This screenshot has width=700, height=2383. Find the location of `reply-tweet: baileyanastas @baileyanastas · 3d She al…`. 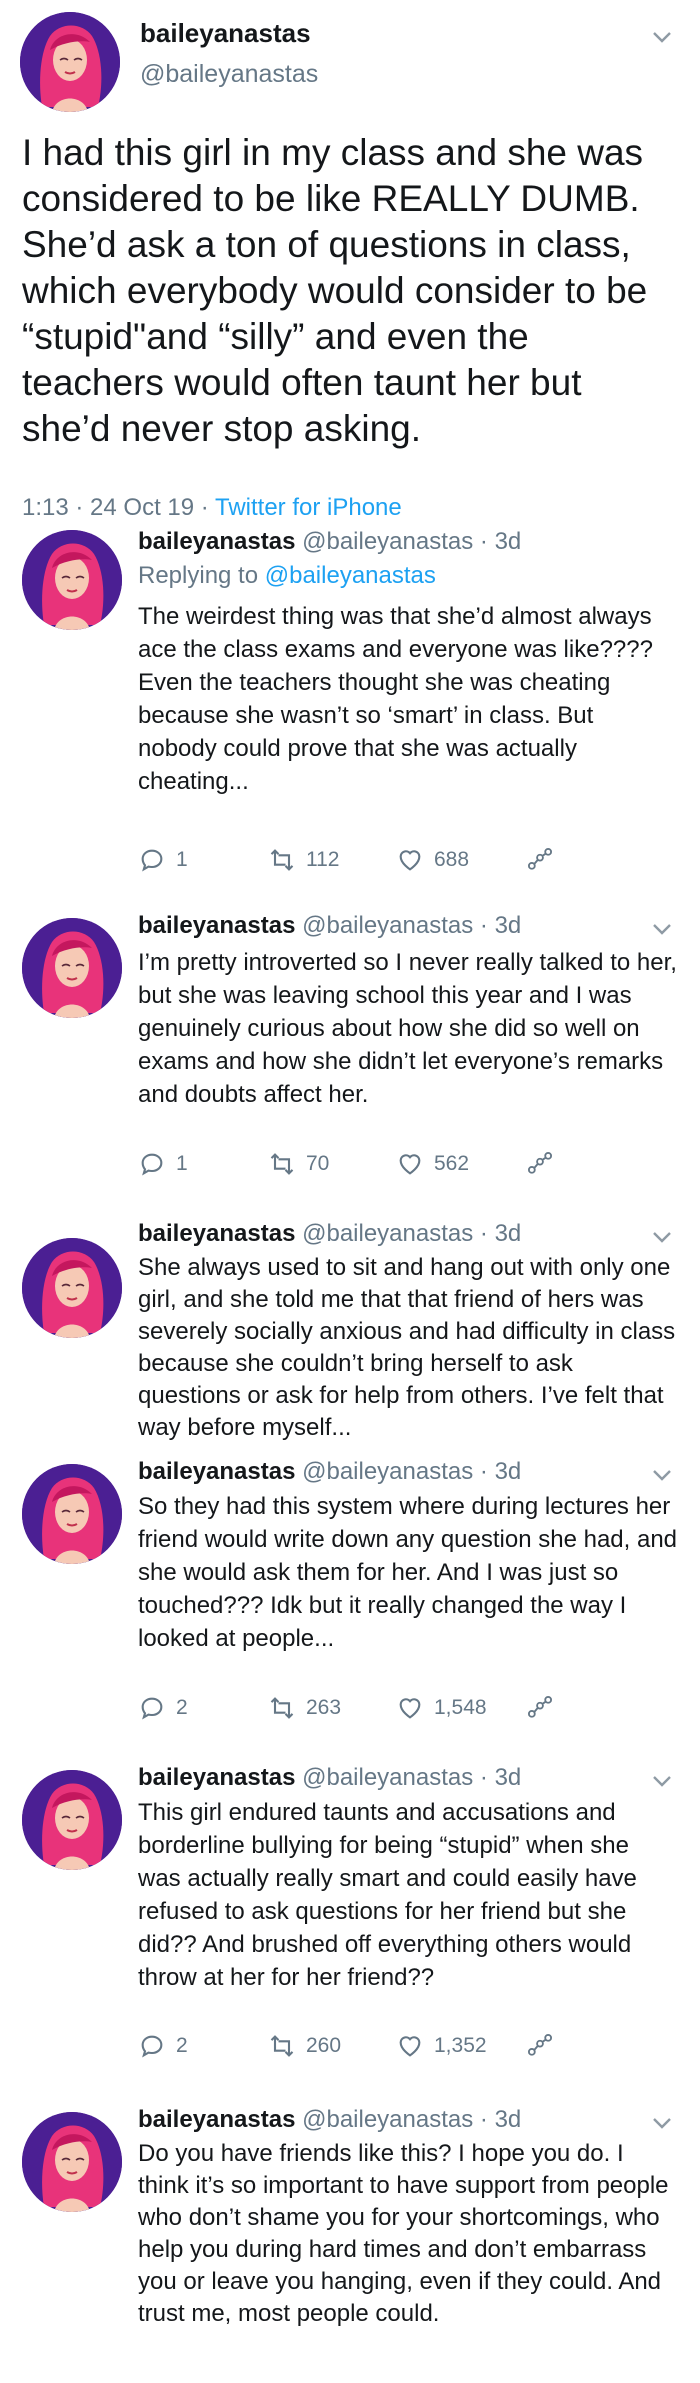

reply-tweet: baileyanastas @baileyanastas · 3d She al… is located at coordinates (350, 1338).